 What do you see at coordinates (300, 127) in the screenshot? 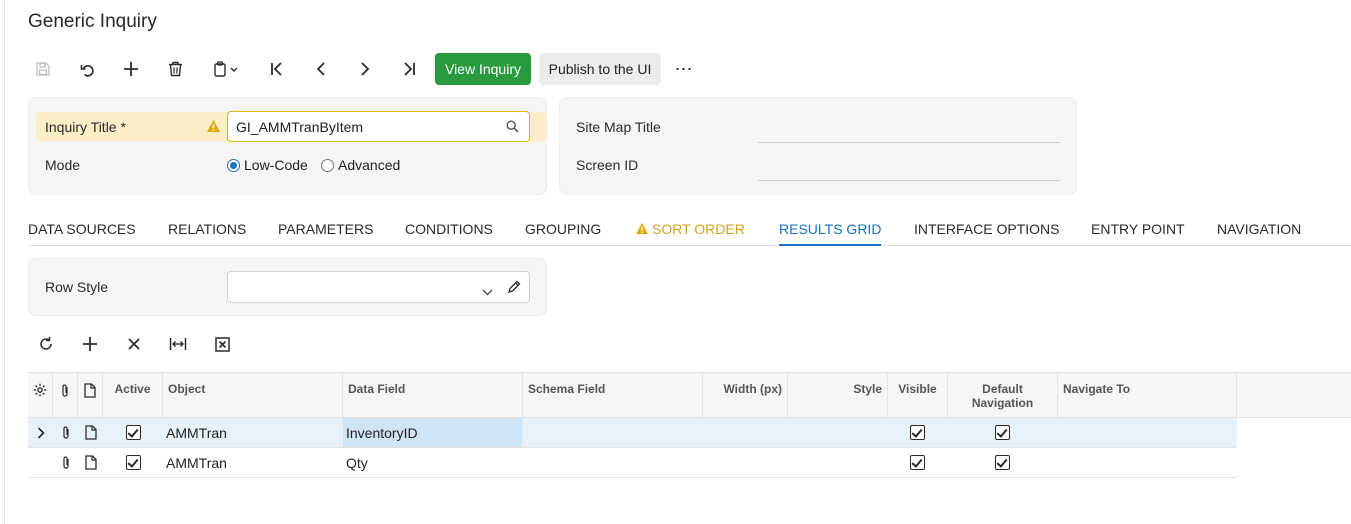
I see `inquiry-title-value: GI_AMMTranByItem` at bounding box center [300, 127].